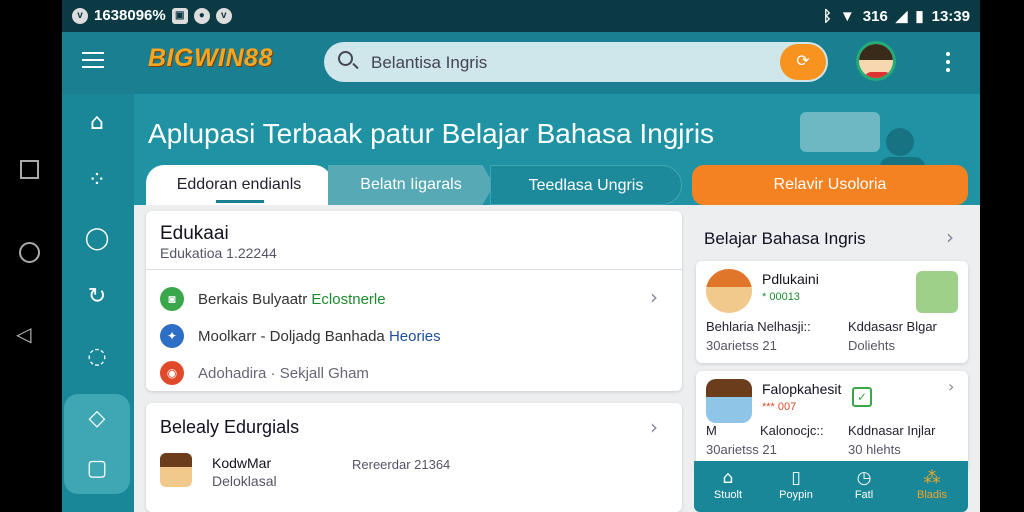 This screenshot has height=512, width=1024. Describe the element at coordinates (23, 334) in the screenshot. I see `back-button: ◁` at that location.